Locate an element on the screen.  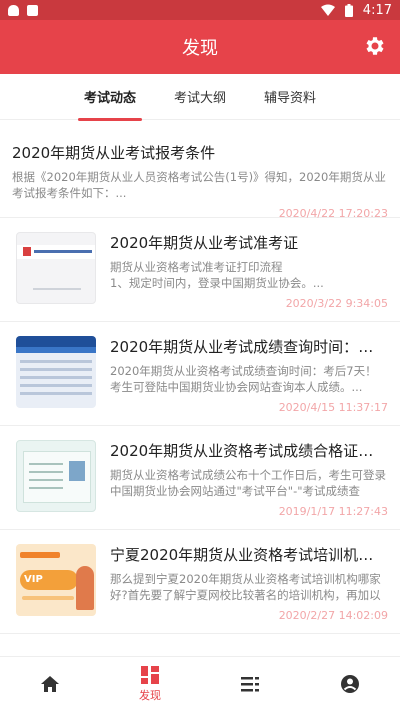
article-time: 2019/1/17 11:27:43 is located at coordinates (333, 511).